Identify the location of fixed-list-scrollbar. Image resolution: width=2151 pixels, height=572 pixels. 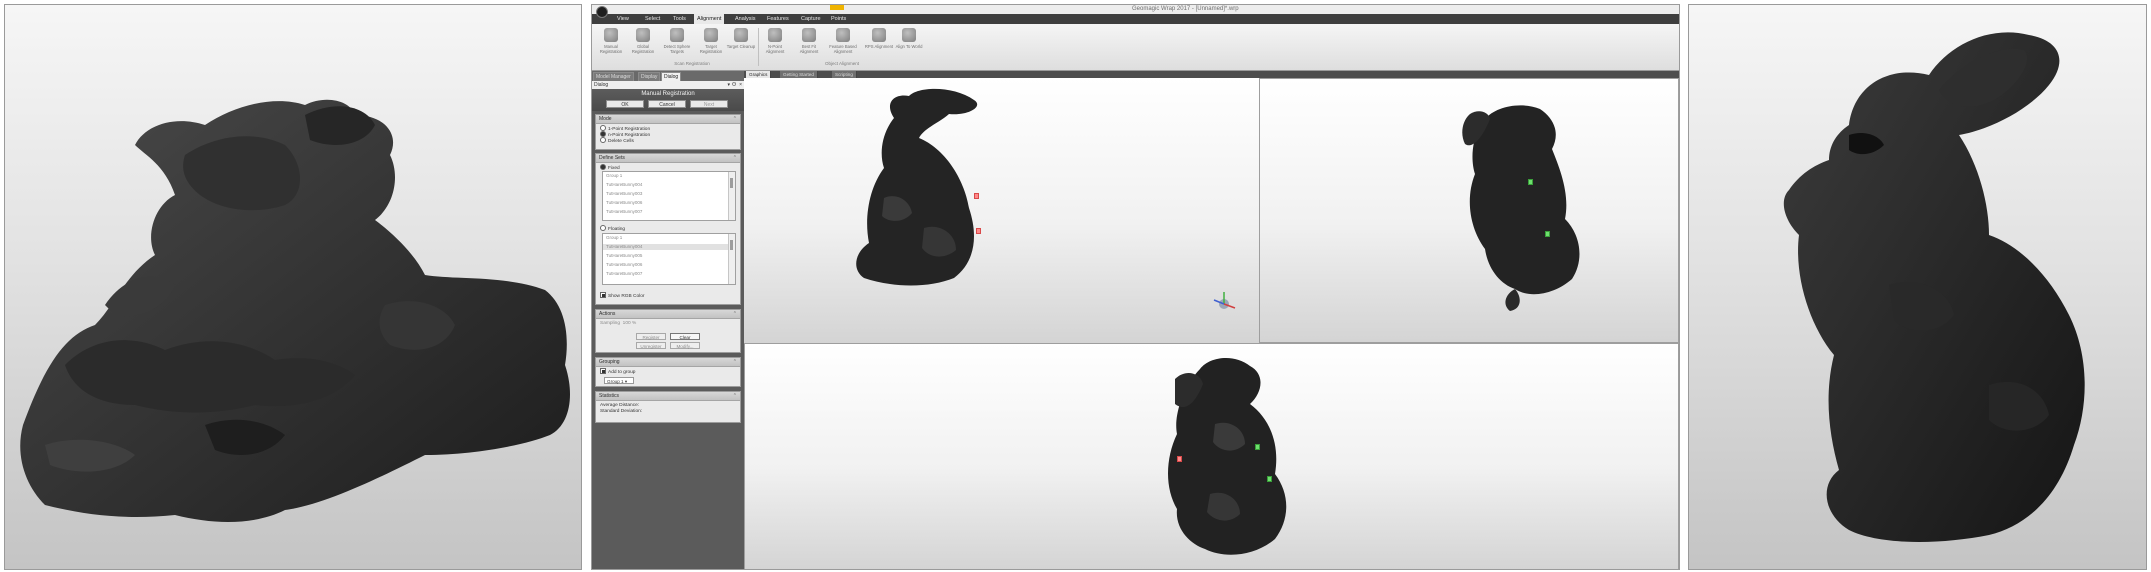
(731, 196).